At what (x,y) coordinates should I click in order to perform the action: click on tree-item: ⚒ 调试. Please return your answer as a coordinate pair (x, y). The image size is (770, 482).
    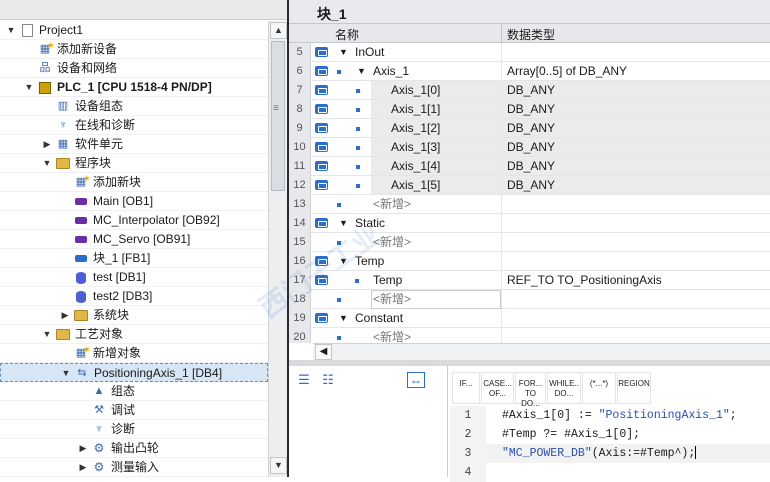
    Looking at the image, I should click on (134, 410).